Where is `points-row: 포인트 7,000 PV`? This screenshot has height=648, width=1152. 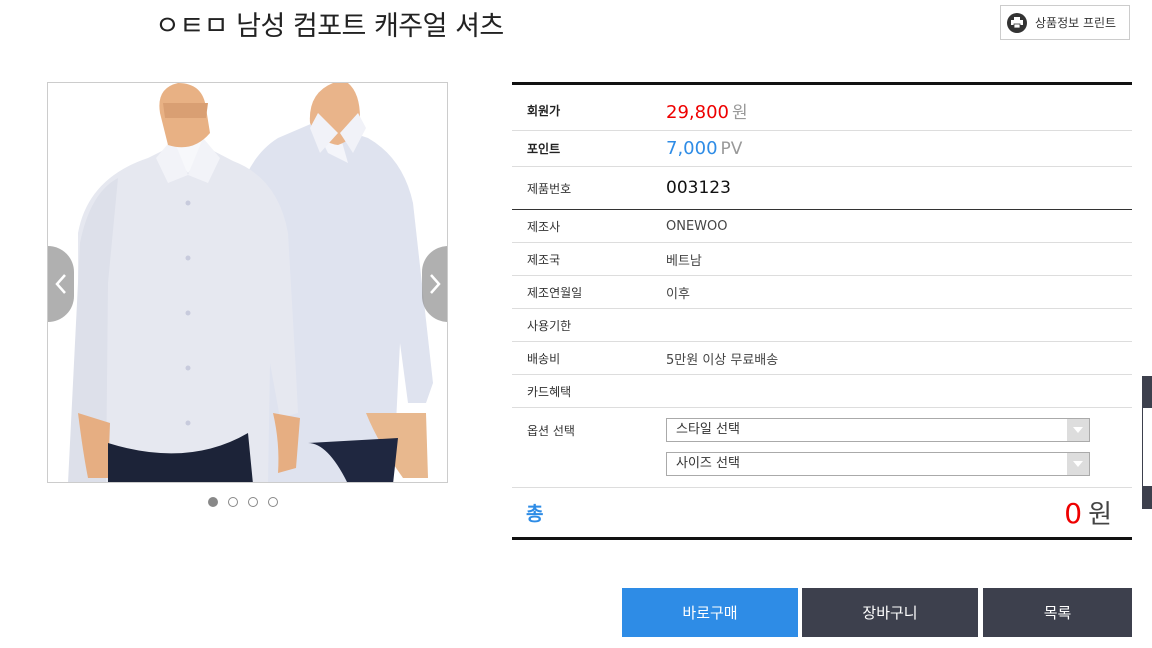
points-row: 포인트 7,000 PV is located at coordinates (822, 149).